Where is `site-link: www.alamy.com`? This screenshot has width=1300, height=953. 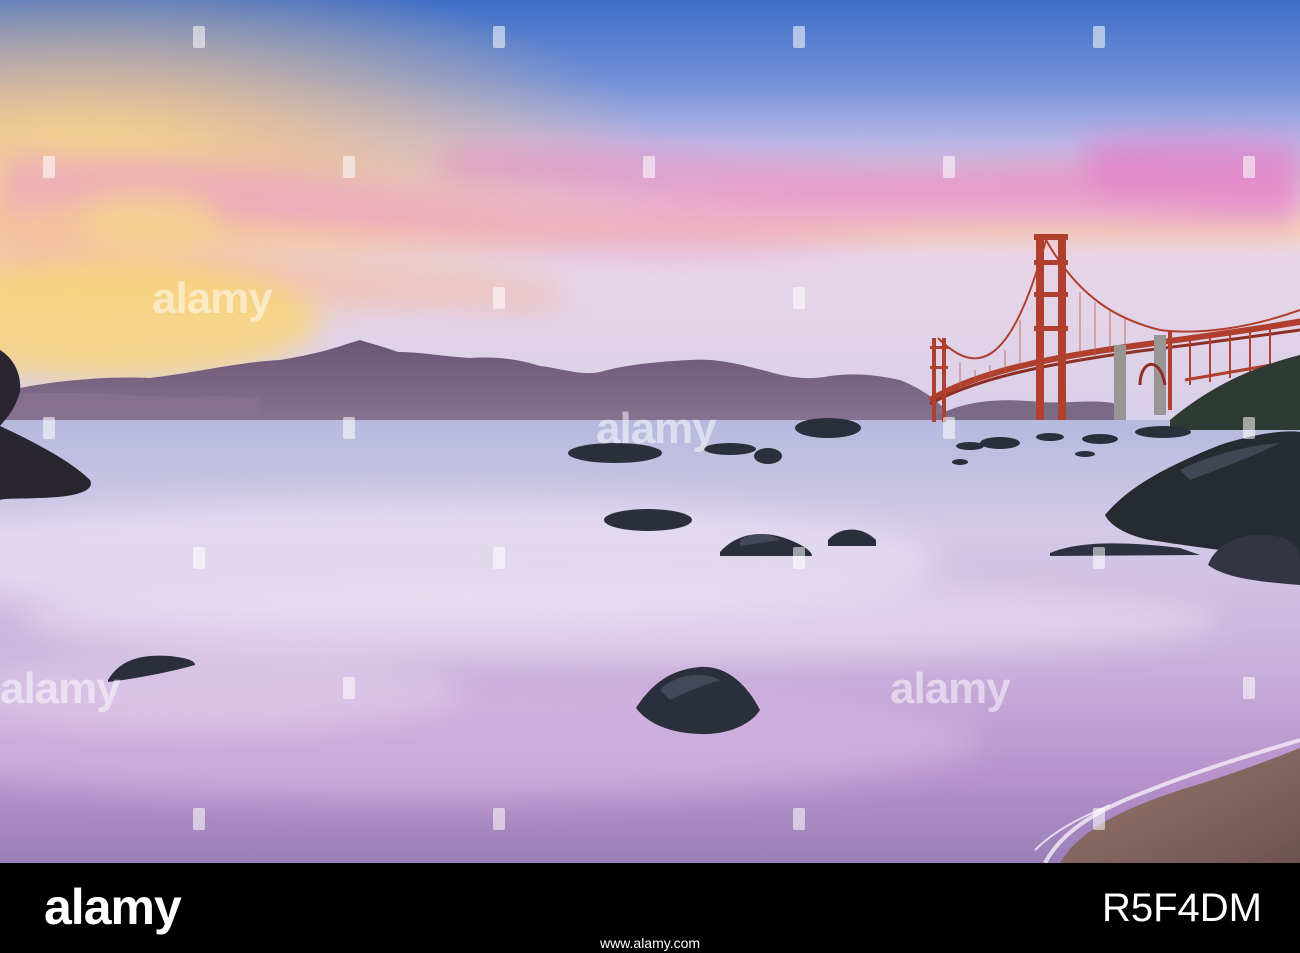
site-link: www.alamy.com is located at coordinates (650, 943).